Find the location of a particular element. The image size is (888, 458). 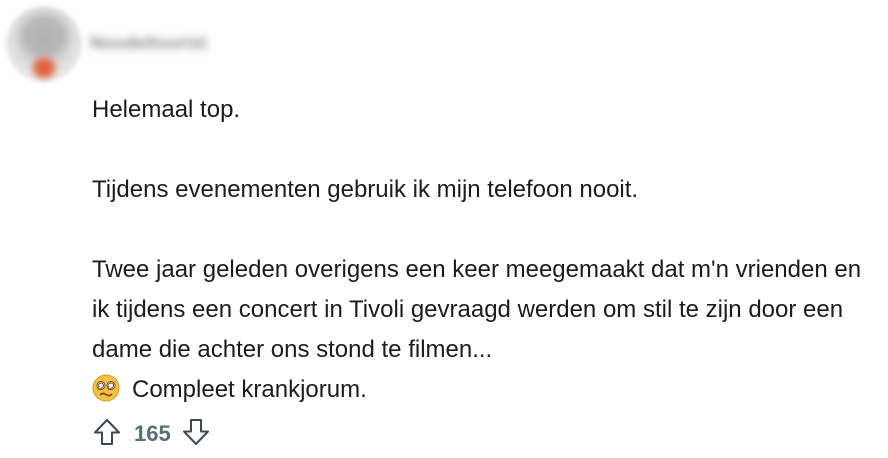

comment-last-line-text: Compleet krankjorum. is located at coordinates (249, 389).